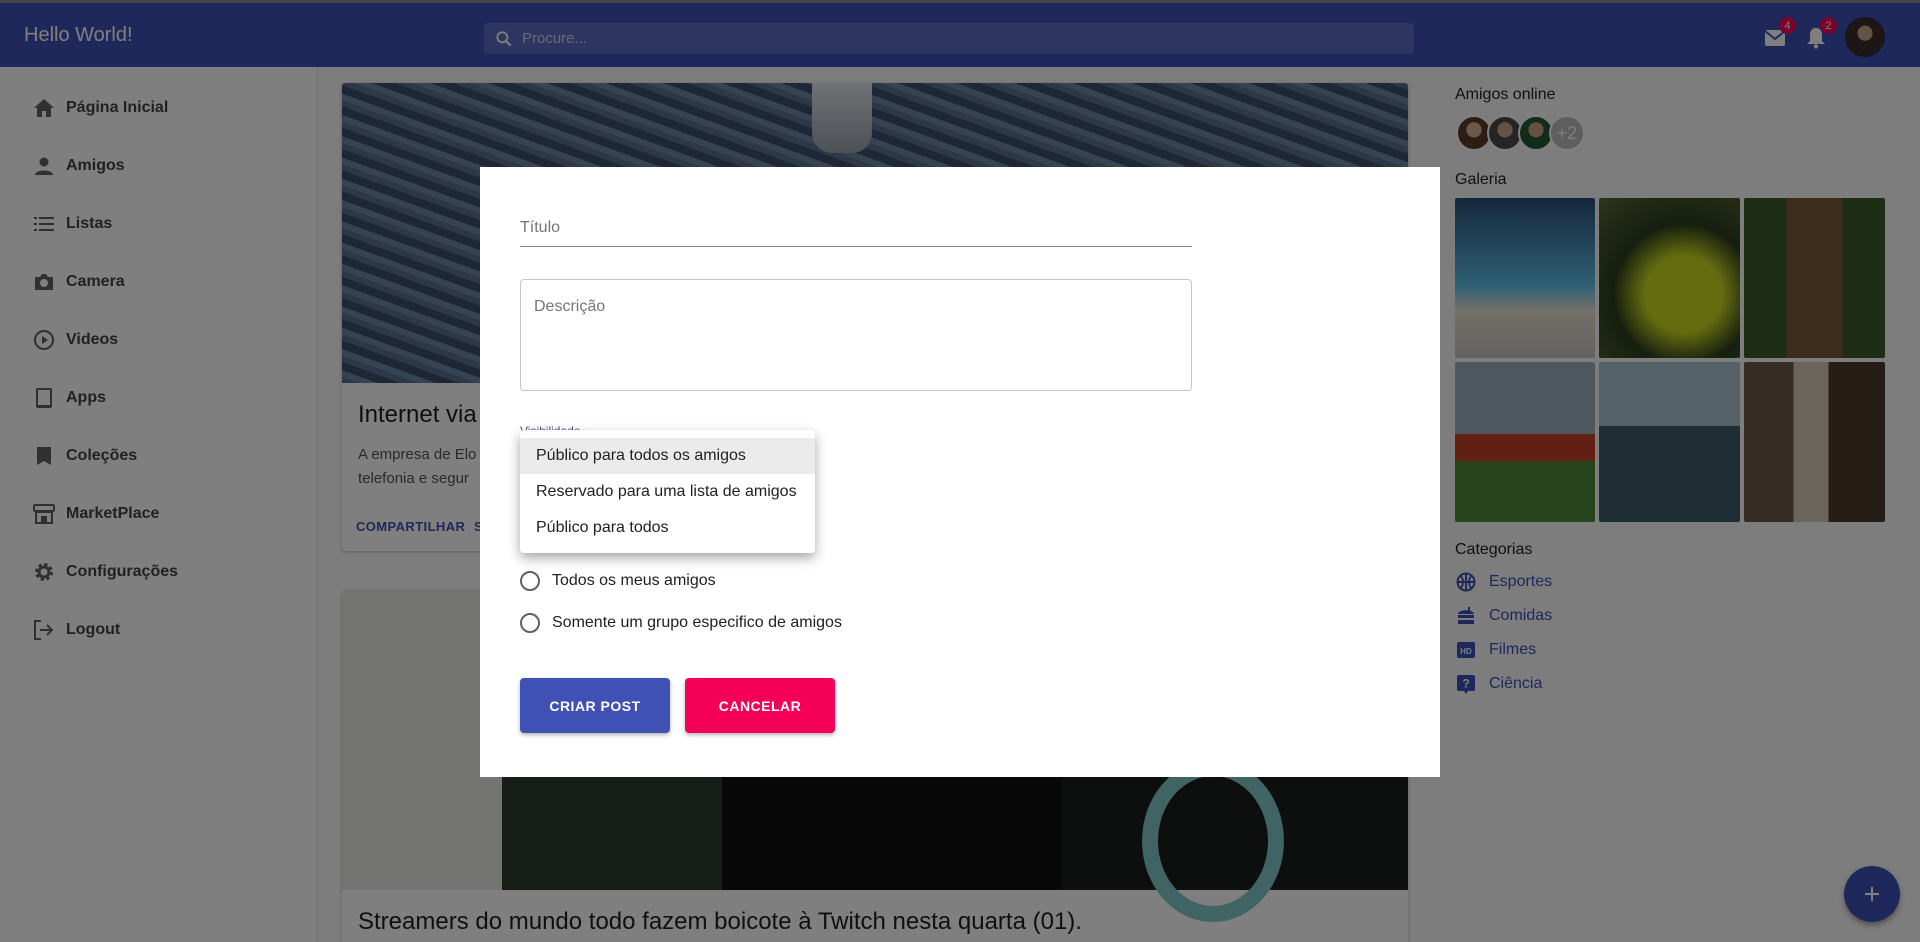  What do you see at coordinates (856, 335) in the screenshot?
I see `description-field: Descrição` at bounding box center [856, 335].